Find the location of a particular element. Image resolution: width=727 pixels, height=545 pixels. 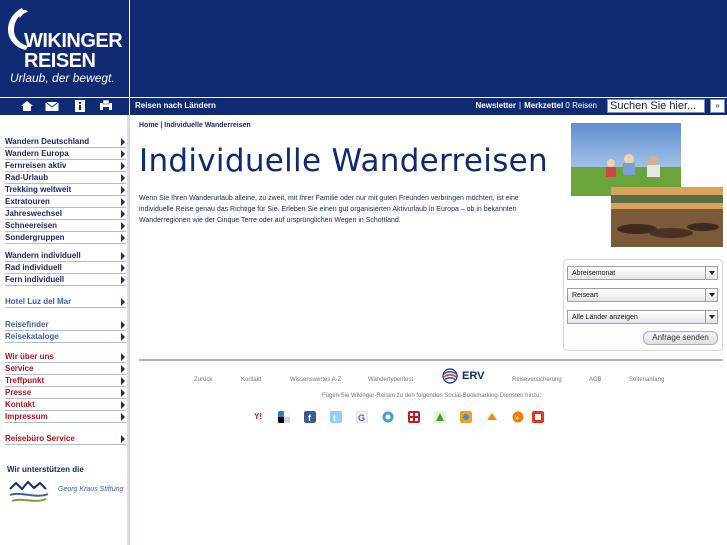

sidebar-item-fern-individuell: Fern individuell is located at coordinates (65, 280).